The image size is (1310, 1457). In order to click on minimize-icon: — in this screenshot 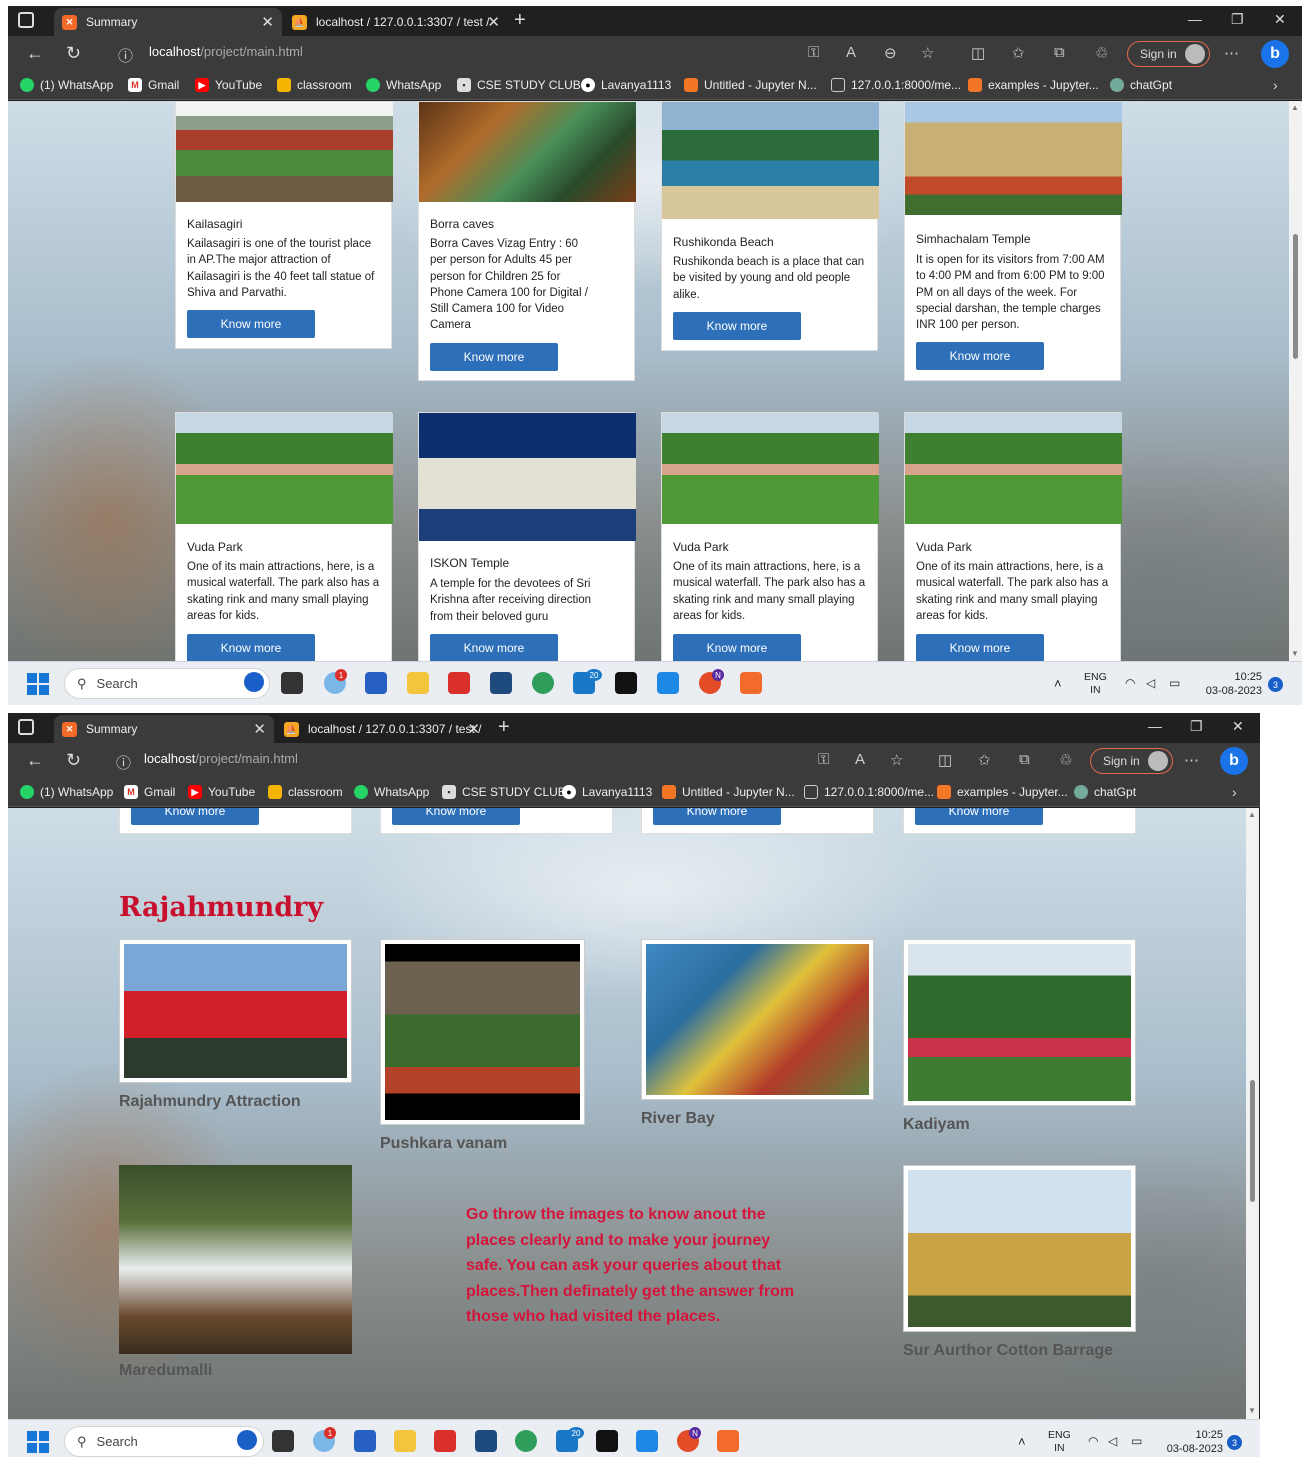, I will do `click(1155, 726)`.